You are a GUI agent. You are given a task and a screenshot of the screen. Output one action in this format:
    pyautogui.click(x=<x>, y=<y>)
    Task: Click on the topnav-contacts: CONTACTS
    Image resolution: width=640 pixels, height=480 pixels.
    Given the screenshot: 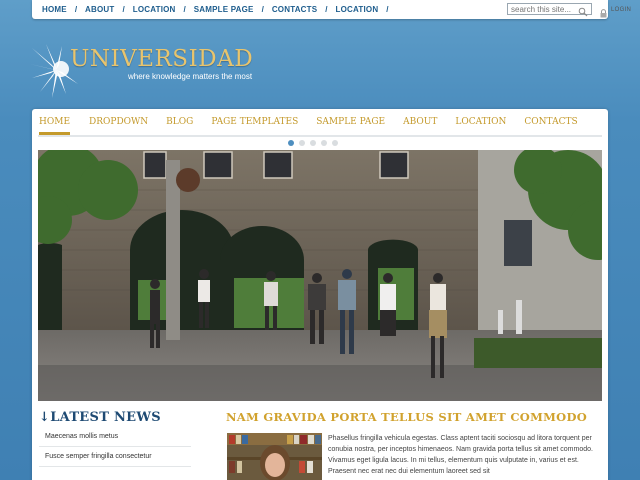 What is the action you would take?
    pyautogui.click(x=294, y=9)
    